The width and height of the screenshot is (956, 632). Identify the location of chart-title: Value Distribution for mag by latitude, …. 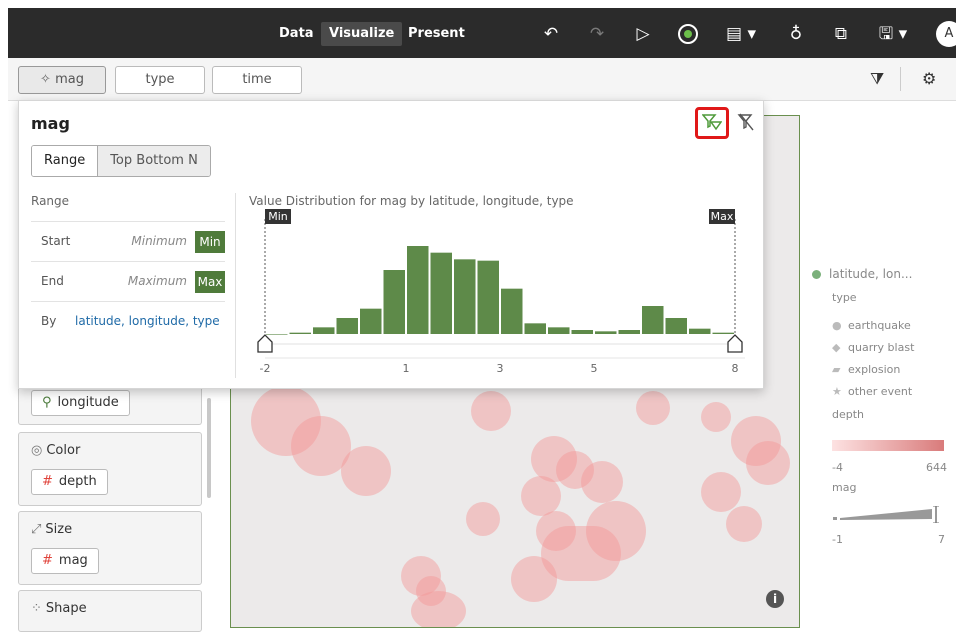
(411, 201).